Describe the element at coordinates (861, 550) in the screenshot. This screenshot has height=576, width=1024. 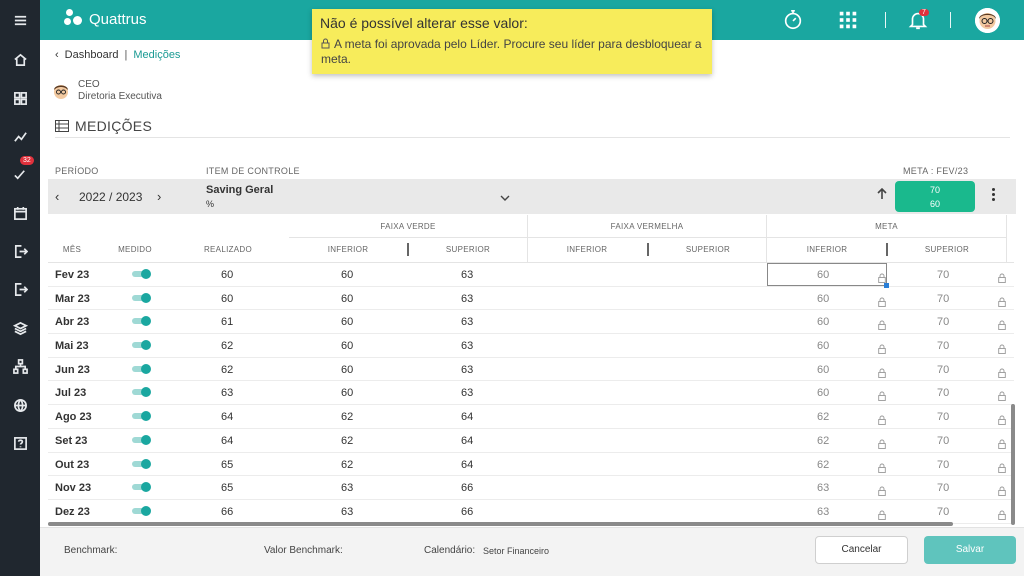
I see `cancel-button: Cancelar` at that location.